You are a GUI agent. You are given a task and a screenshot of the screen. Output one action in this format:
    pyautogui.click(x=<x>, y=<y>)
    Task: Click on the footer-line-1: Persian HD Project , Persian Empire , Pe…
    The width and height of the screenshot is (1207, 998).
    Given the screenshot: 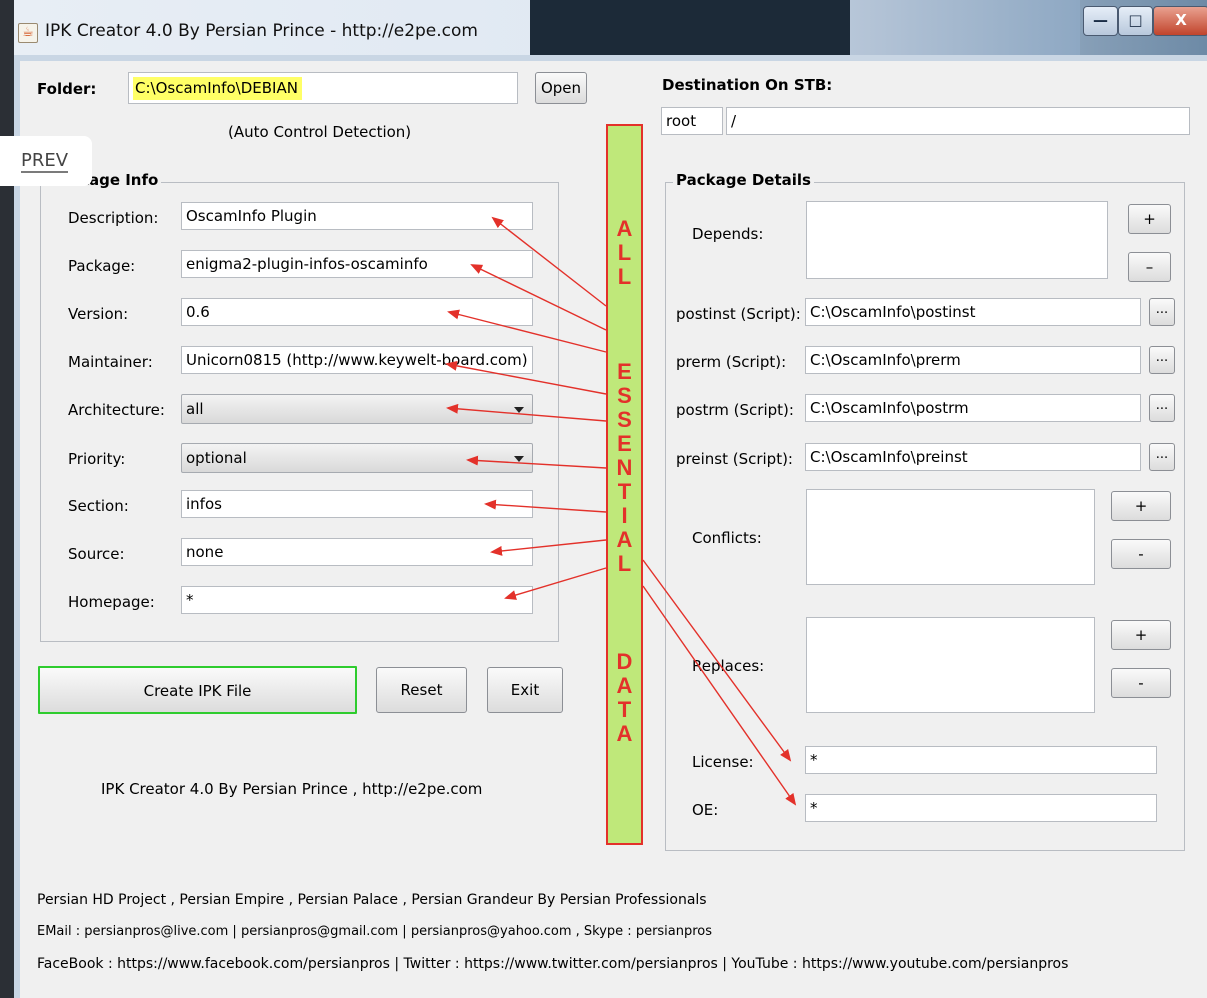 What is the action you would take?
    pyautogui.click(x=372, y=900)
    